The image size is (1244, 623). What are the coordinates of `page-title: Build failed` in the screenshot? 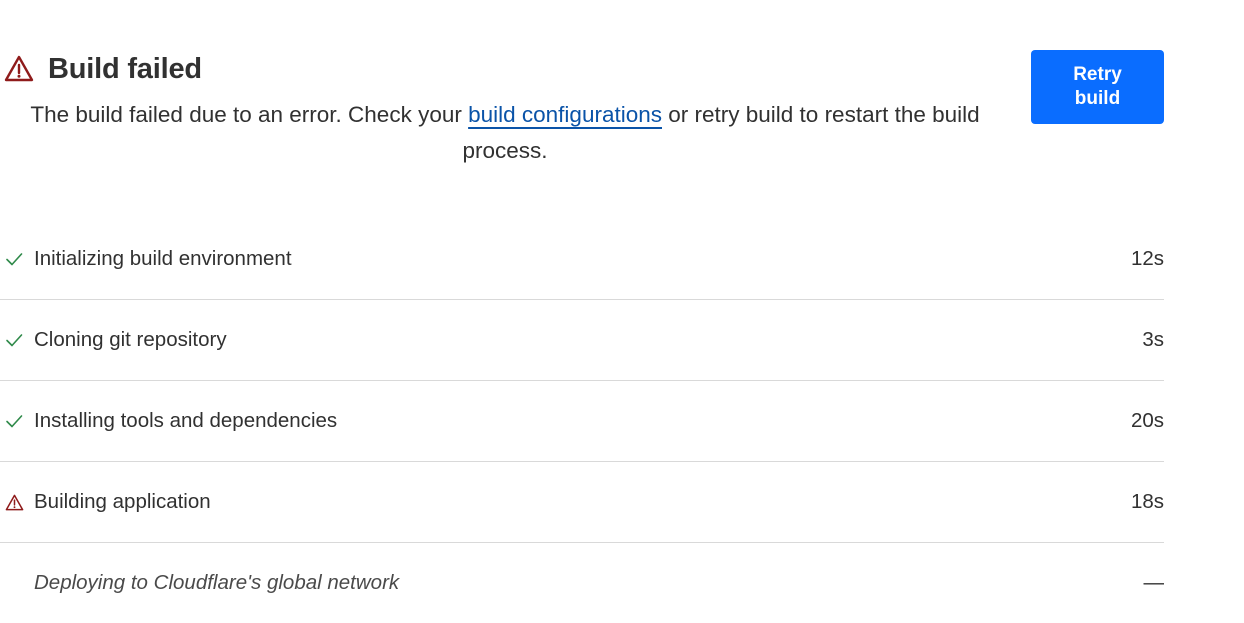 It's located at (125, 68).